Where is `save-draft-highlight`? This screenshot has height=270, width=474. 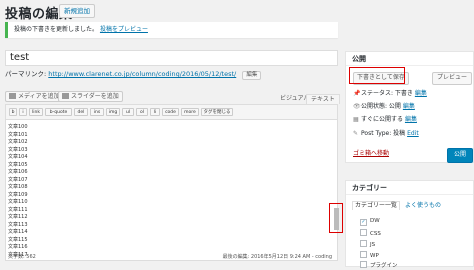 save-draft-highlight is located at coordinates (377, 75).